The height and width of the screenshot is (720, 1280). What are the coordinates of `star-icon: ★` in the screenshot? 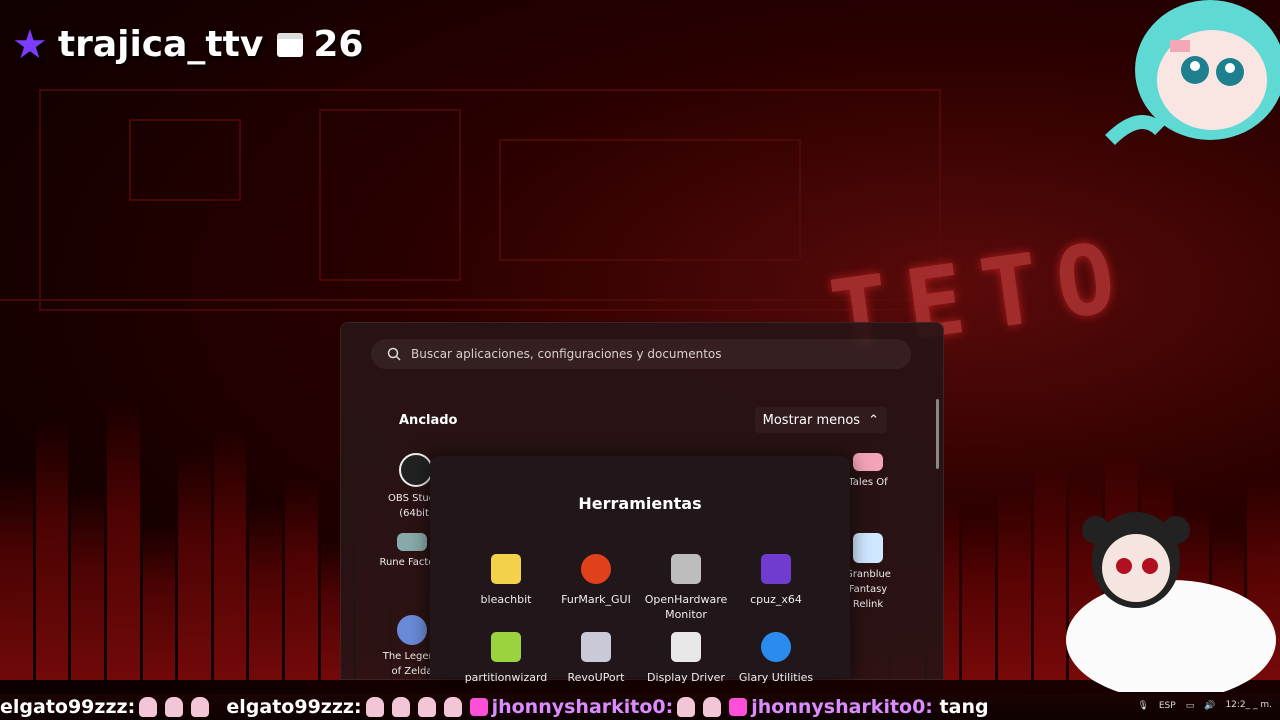 It's located at (30, 44).